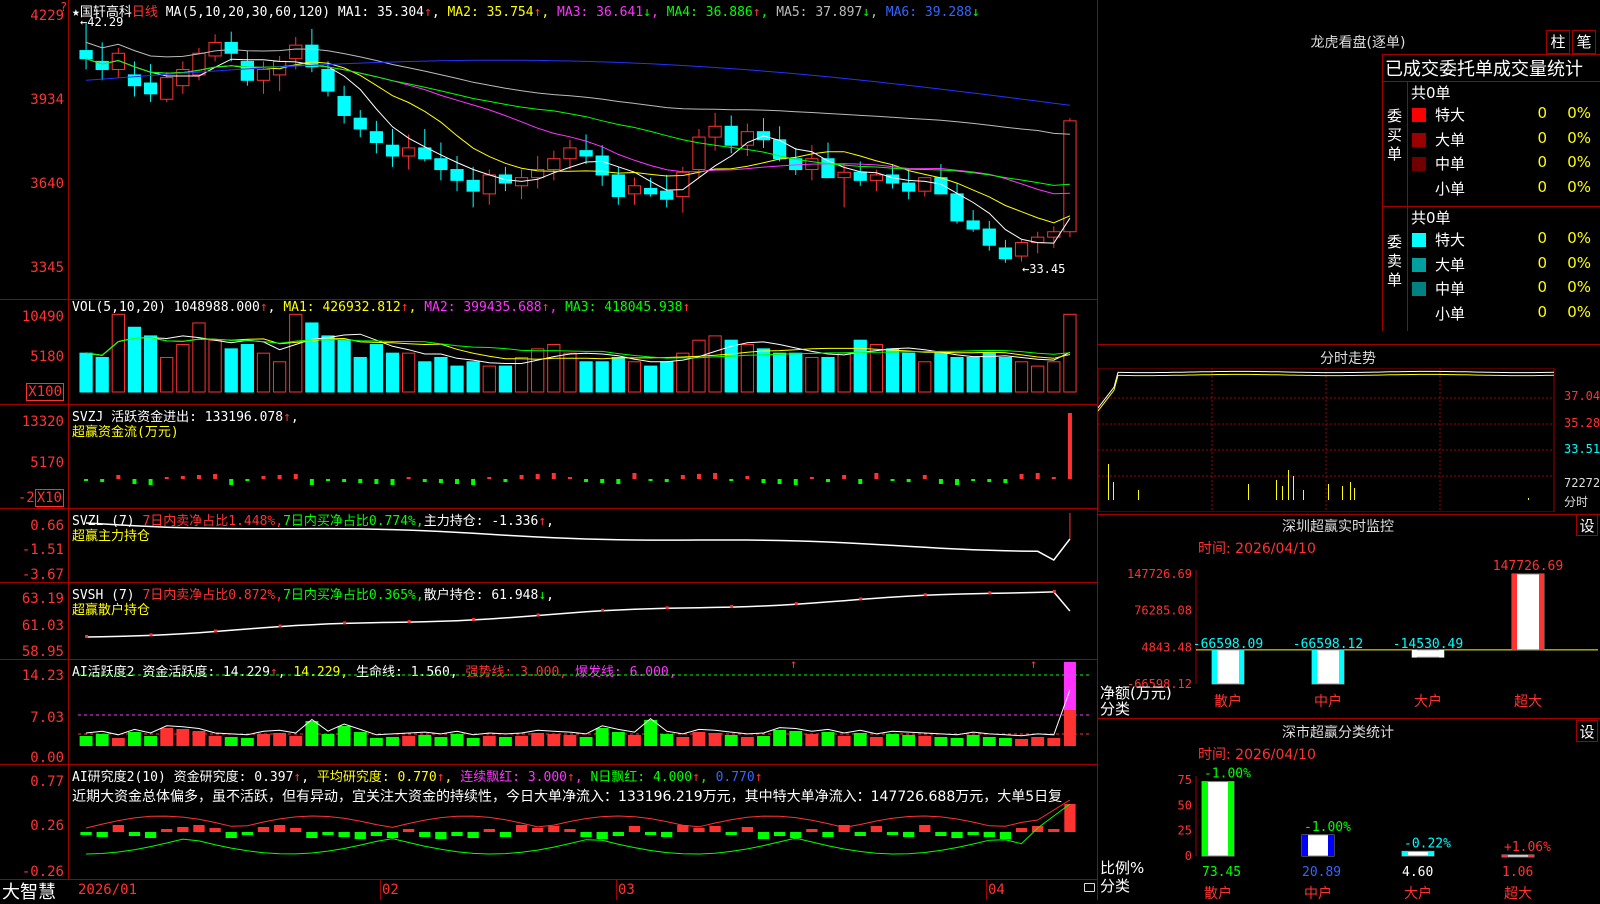  What do you see at coordinates (583, 712) in the screenshot?
I see `ai-active-chart: ↑ ↑` at bounding box center [583, 712].